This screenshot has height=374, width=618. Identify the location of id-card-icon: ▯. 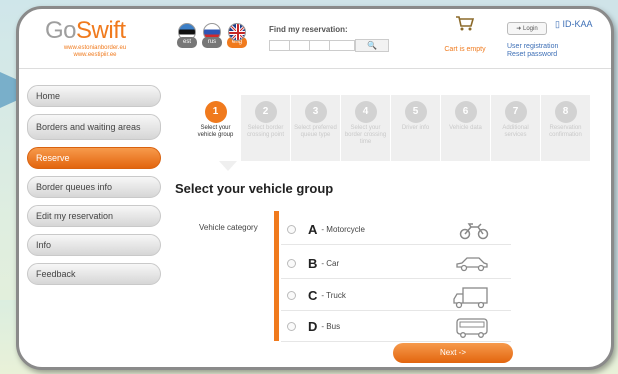
(557, 24).